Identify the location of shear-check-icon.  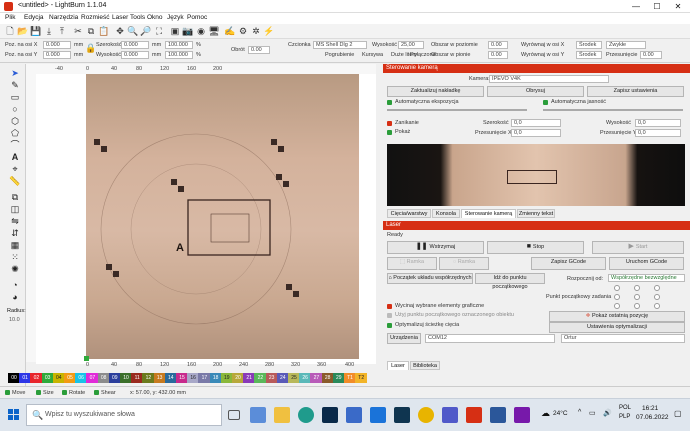
(96, 392).